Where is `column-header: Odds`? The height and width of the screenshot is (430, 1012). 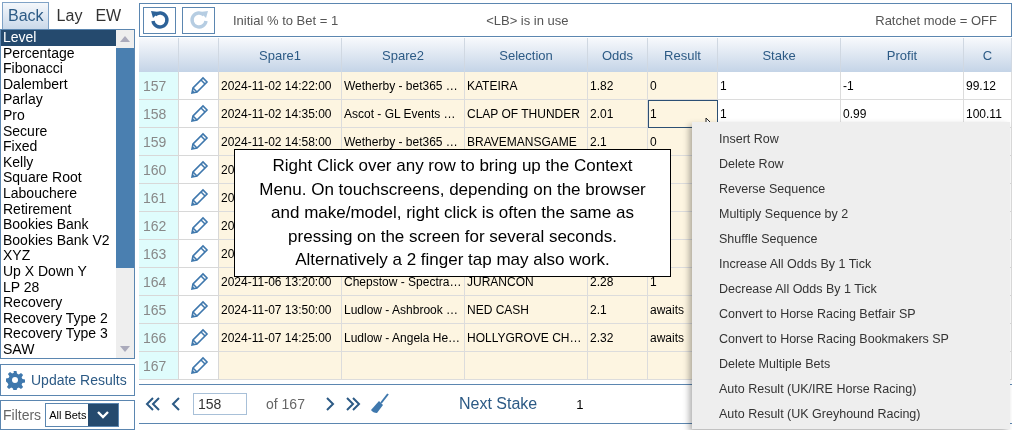
column-header: Odds is located at coordinates (618, 55).